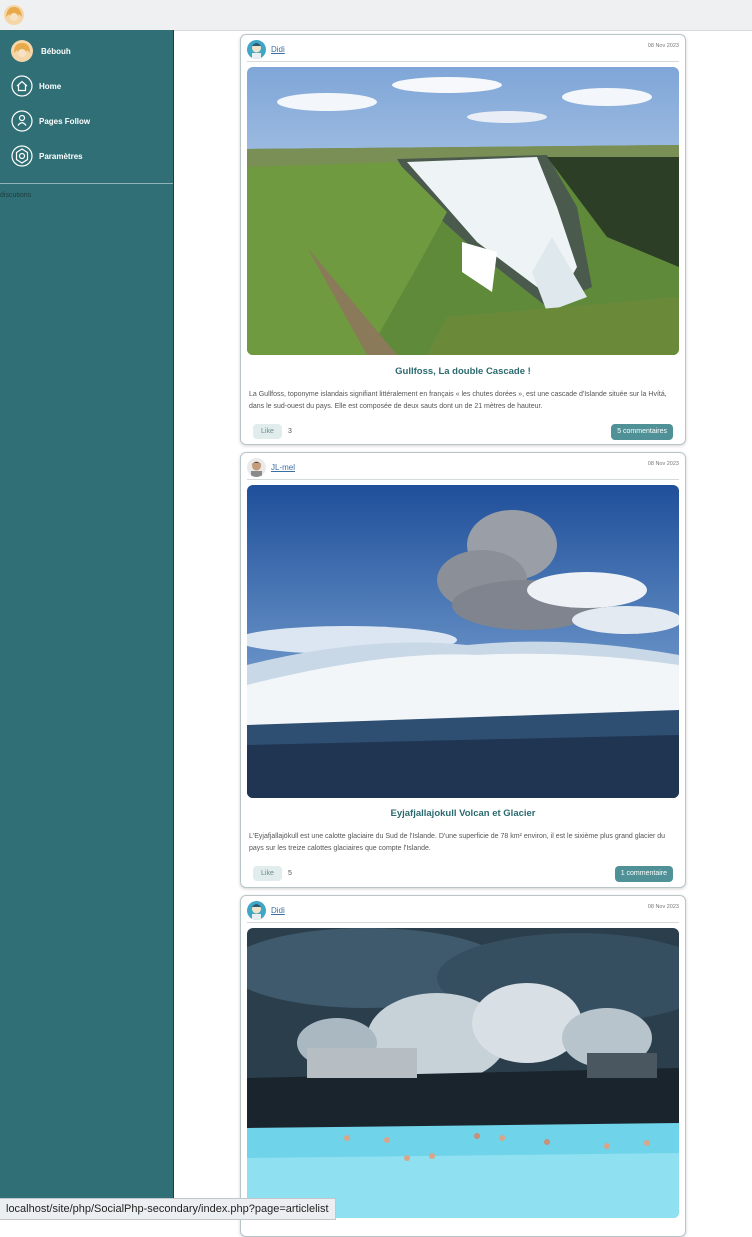 Image resolution: width=752 pixels, height=1237 pixels. I want to click on pages-follow-icon, so click(22, 121).